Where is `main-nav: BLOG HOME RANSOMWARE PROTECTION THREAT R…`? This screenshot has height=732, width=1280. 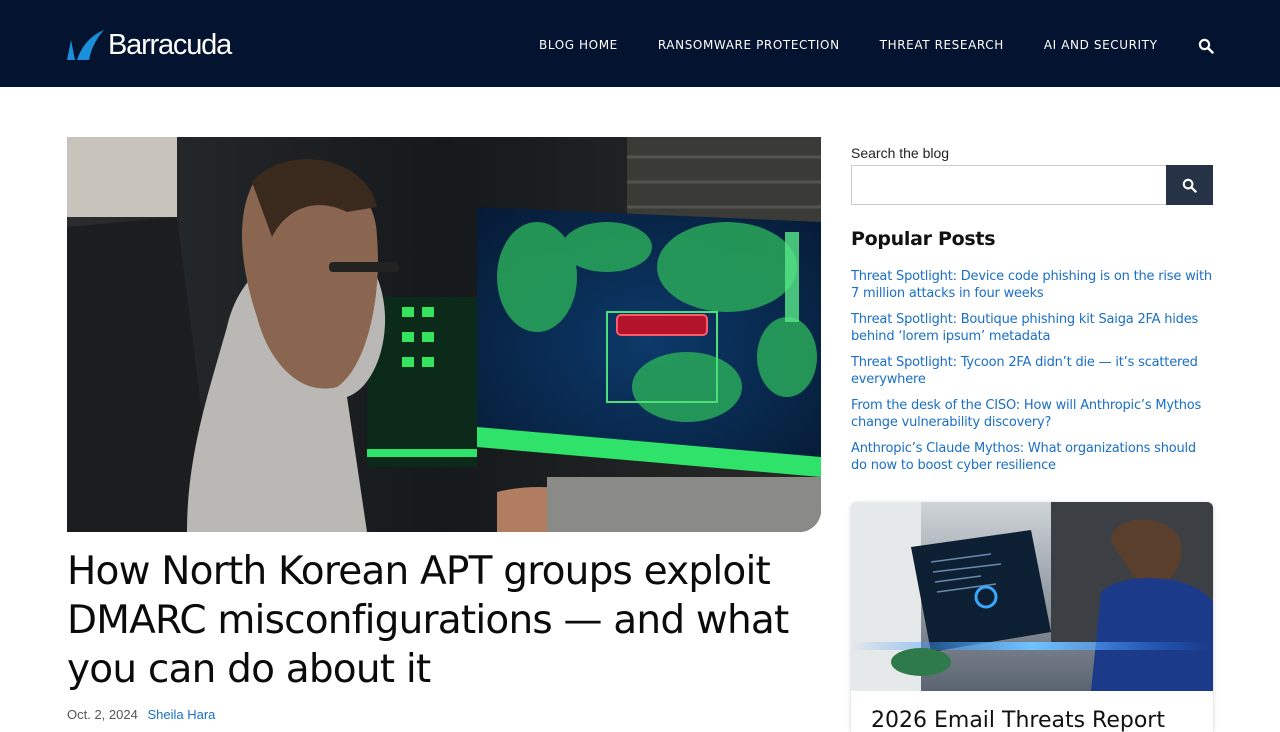
main-nav: BLOG HOME RANSOMWARE PROTECTION THREAT R… is located at coordinates (868, 45).